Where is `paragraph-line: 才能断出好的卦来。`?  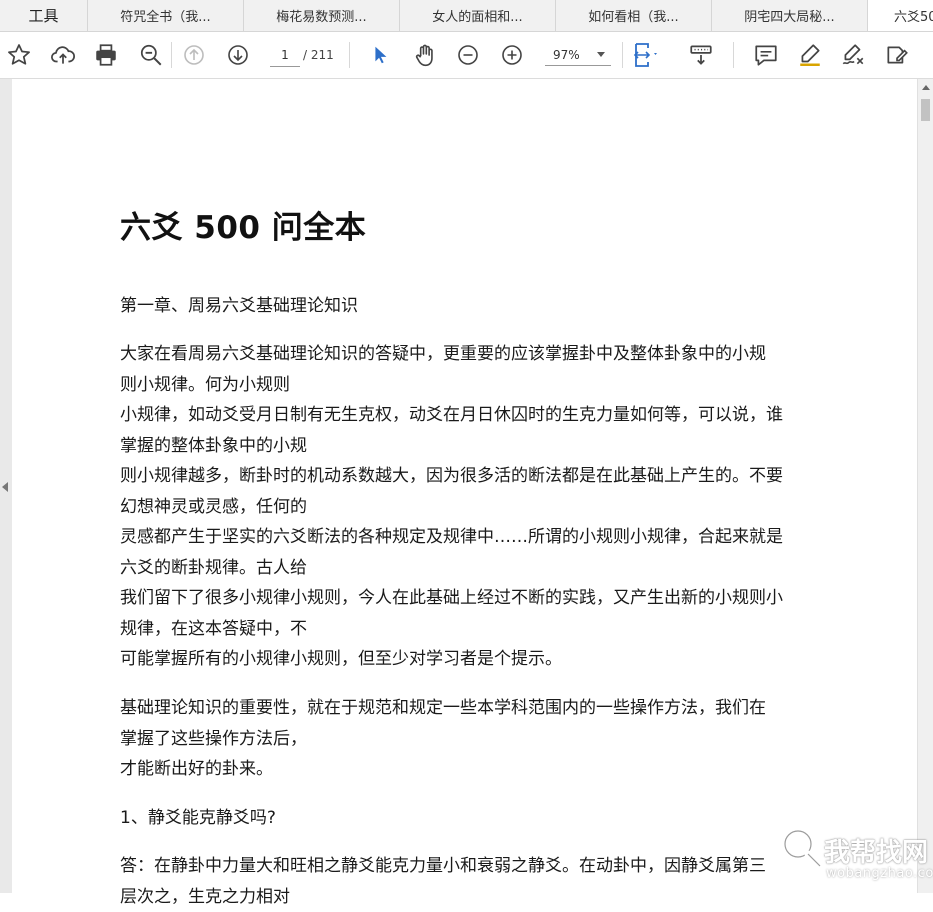
paragraph-line: 才能断出好的卦来。 is located at coordinates (470, 769).